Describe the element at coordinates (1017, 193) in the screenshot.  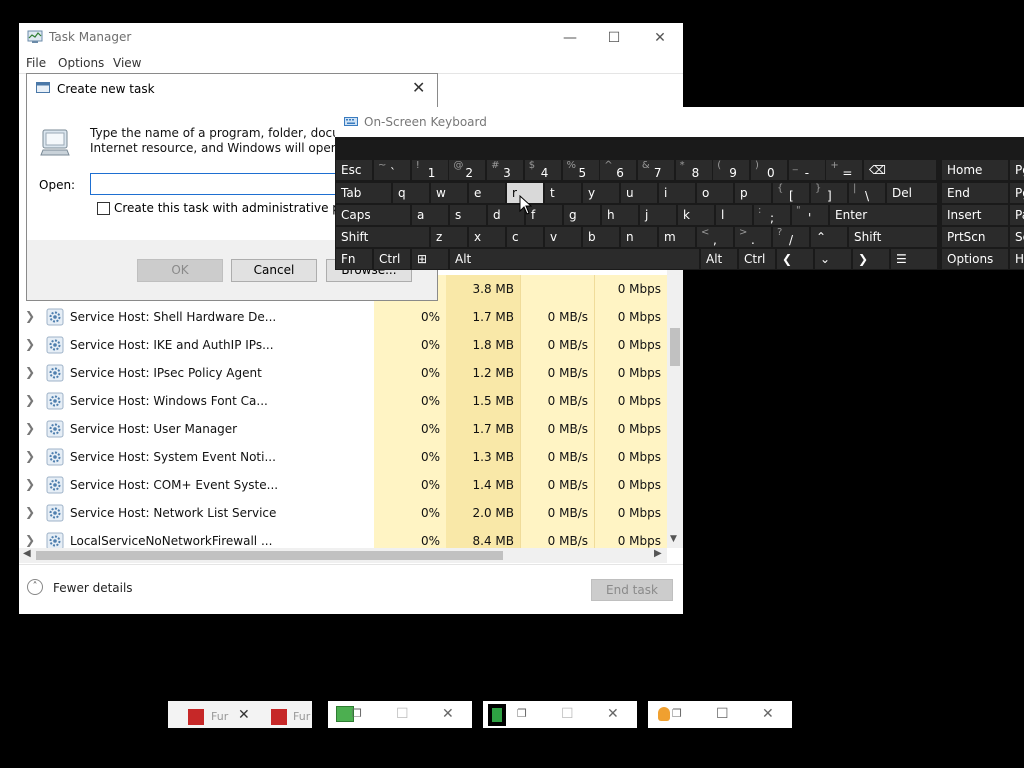
I see `key-pgdn: Pg` at that location.